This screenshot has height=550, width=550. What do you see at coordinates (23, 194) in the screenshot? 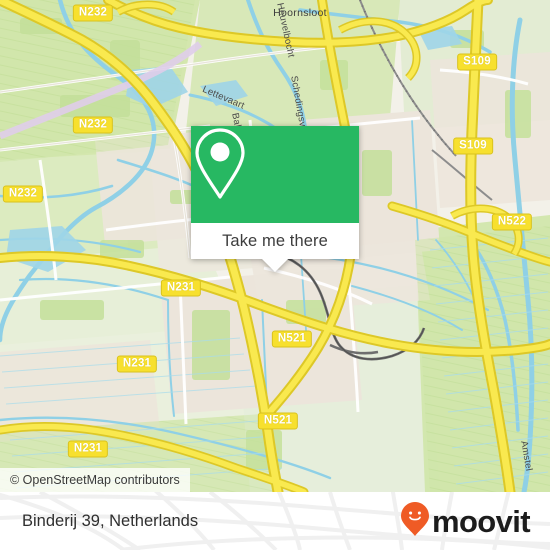
I see `road-shield-n232-2: N232` at bounding box center [23, 194].